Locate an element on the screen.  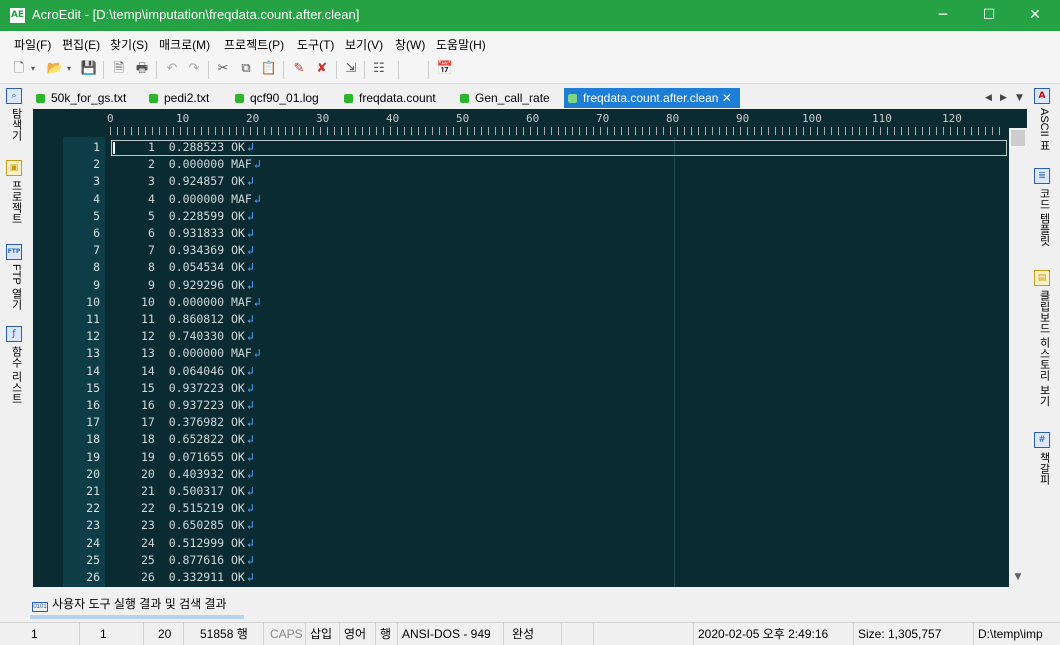
menu-help: 도움말(H) is located at coordinates (461, 44).